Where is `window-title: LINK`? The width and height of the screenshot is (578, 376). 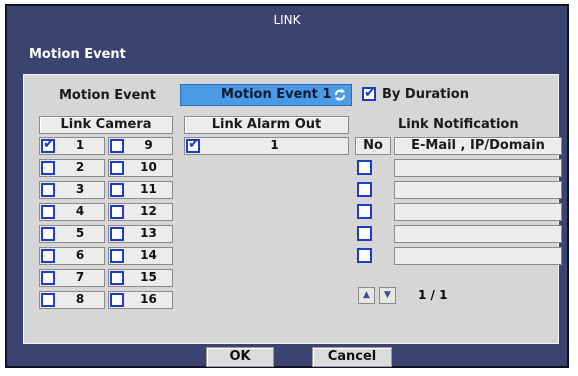 window-title: LINK is located at coordinates (287, 20).